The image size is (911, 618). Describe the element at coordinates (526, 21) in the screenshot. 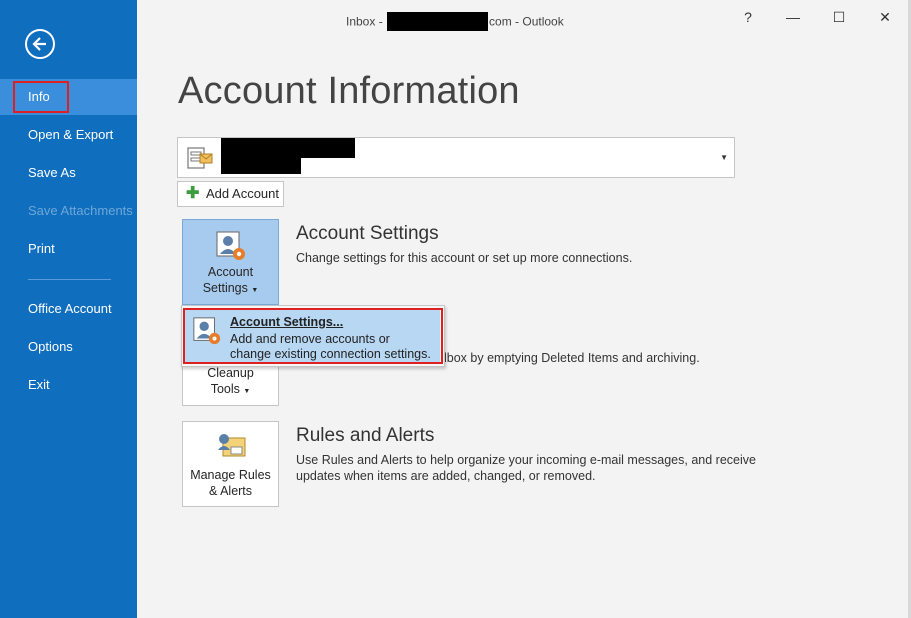

I see `window-title-suffix: com - Outlook` at that location.